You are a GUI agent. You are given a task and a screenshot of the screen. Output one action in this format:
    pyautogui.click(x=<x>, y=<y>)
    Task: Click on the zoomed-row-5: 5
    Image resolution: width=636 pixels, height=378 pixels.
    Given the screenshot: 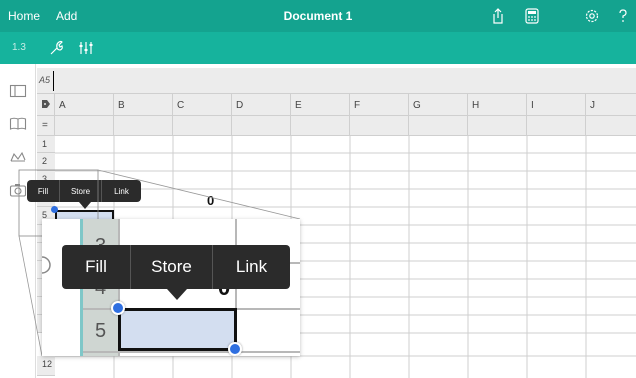 What is the action you would take?
    pyautogui.click(x=101, y=331)
    